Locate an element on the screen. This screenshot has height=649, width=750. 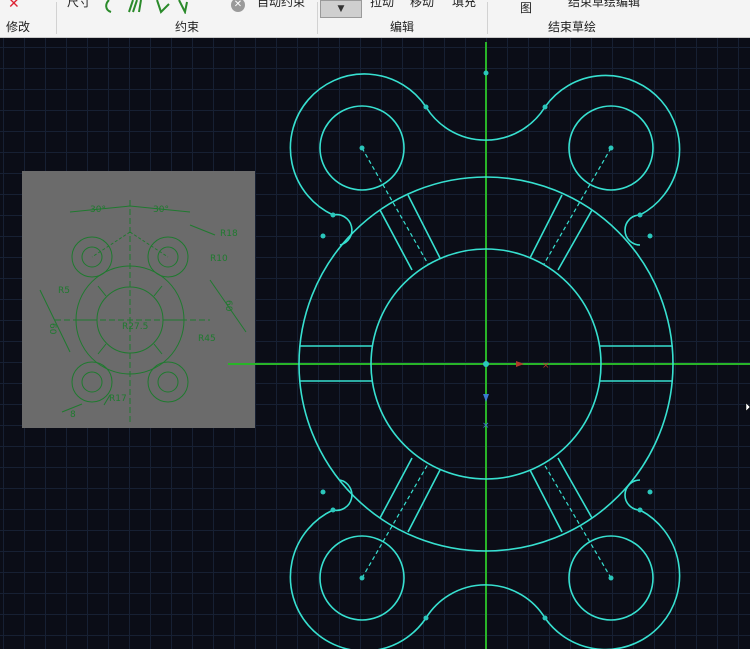
dim-angle-left: 30° is located at coordinates (98, 210).